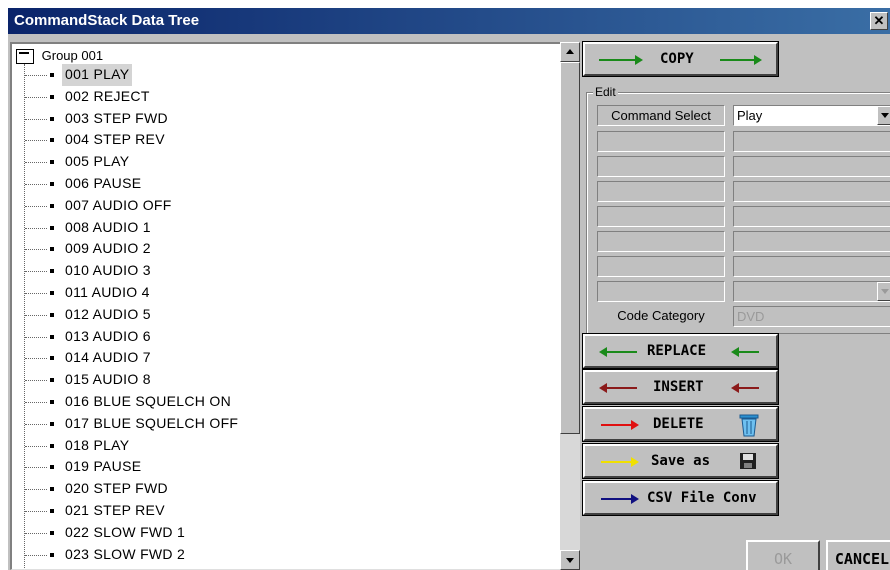 The height and width of the screenshot is (570, 890). I want to click on delete-button: DELETE, so click(680, 424).